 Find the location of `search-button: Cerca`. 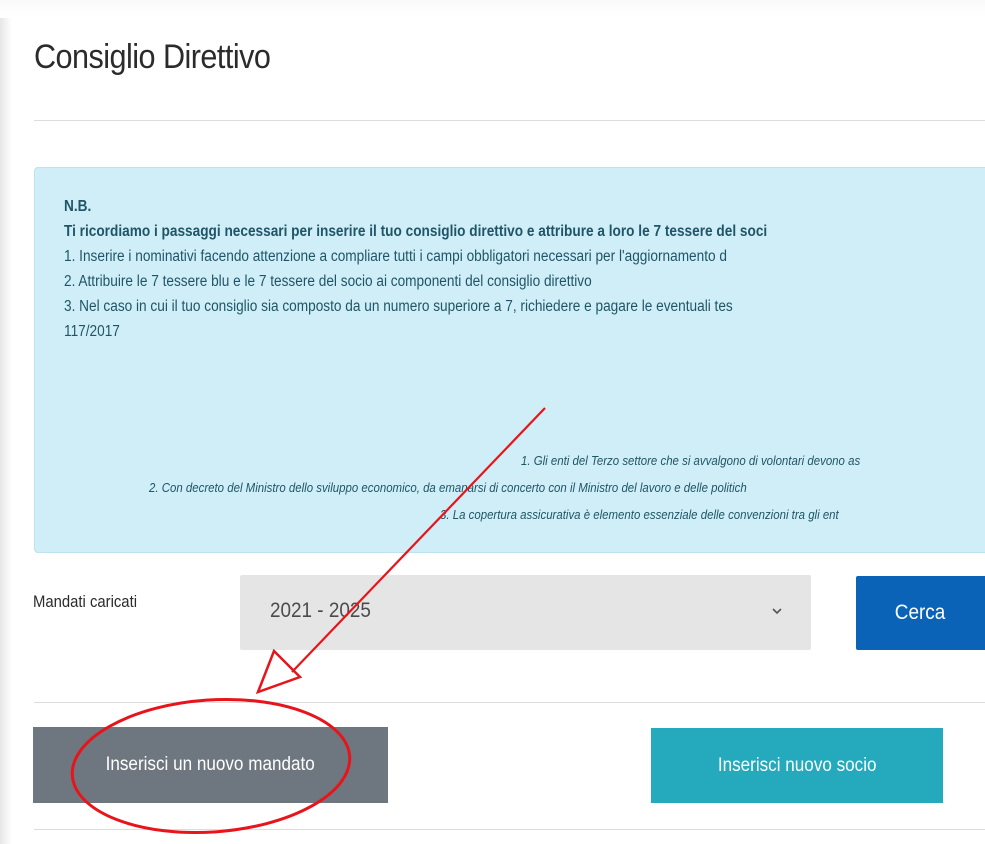

search-button: Cerca is located at coordinates (920, 613).